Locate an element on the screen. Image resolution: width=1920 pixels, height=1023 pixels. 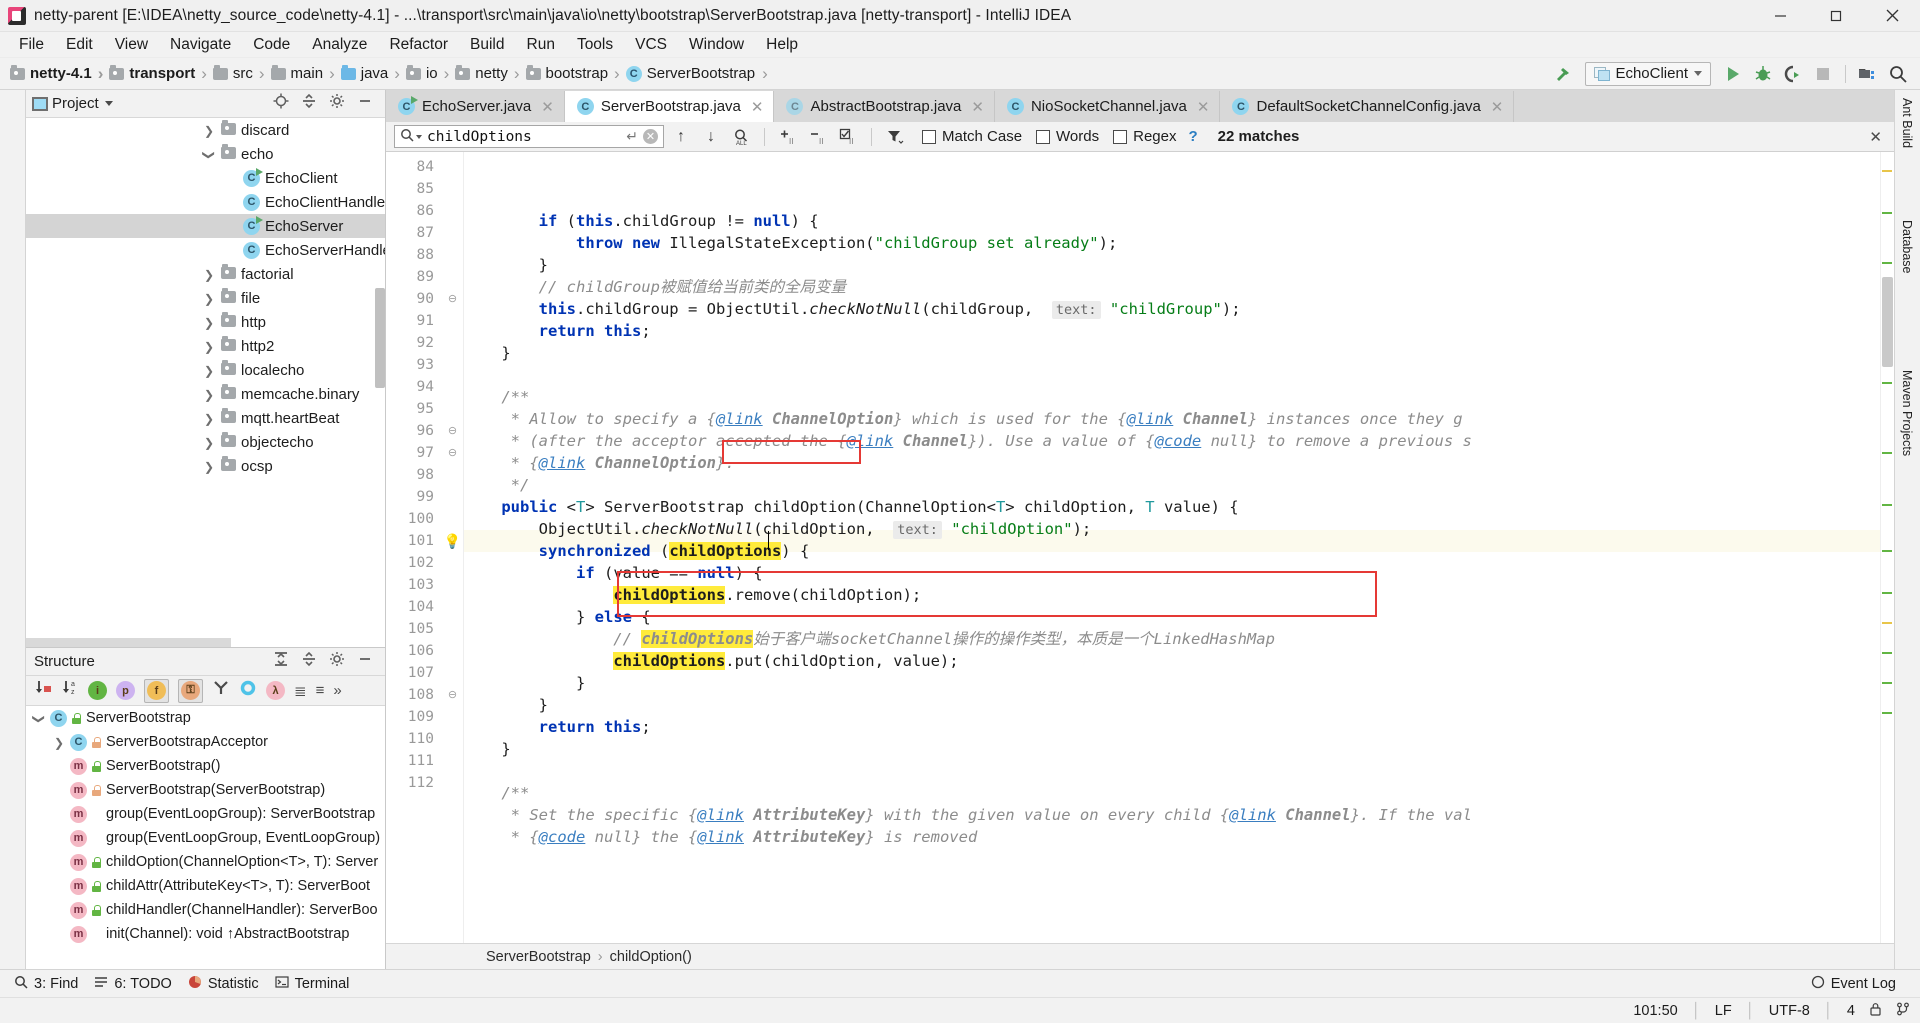
search-dropdown-icon is located at coordinates (419, 136).